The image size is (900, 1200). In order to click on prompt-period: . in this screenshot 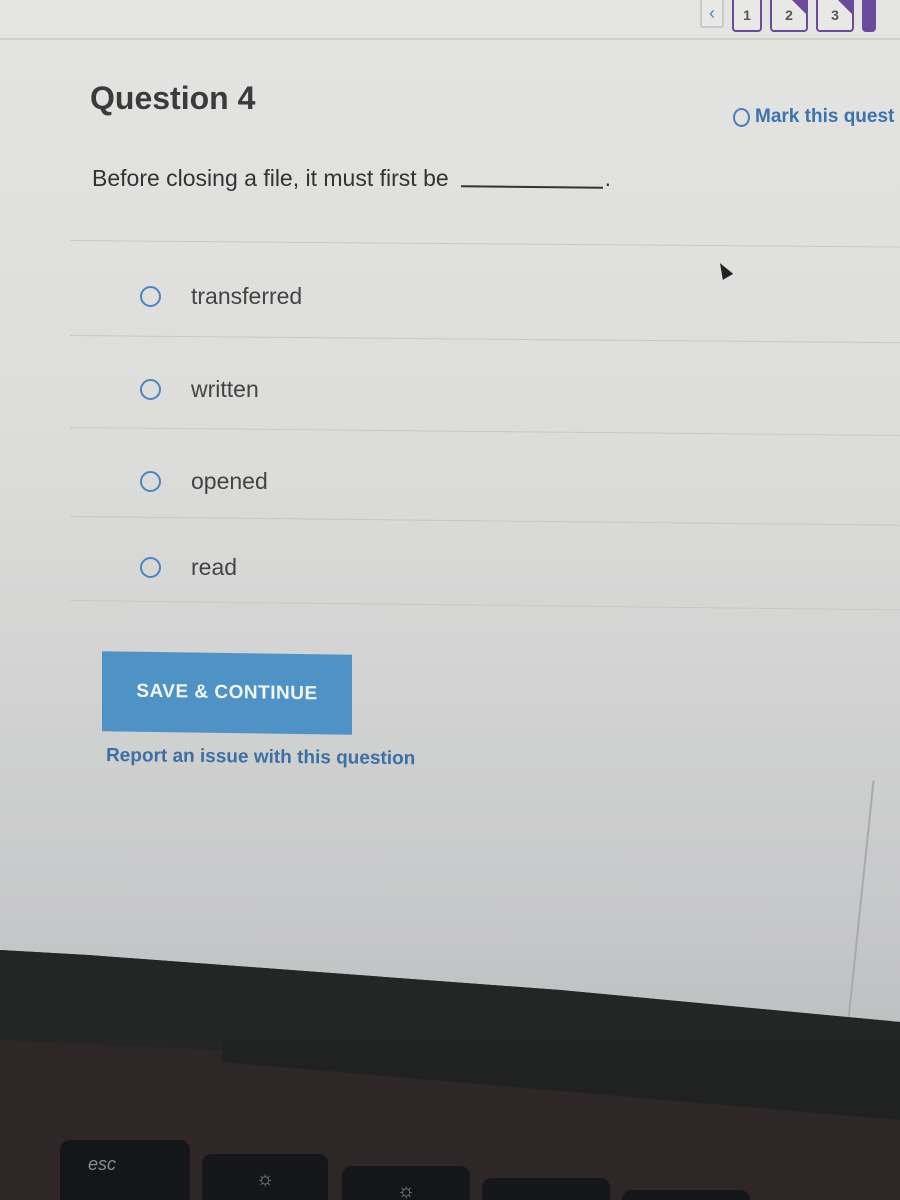, I will do `click(608, 178)`.